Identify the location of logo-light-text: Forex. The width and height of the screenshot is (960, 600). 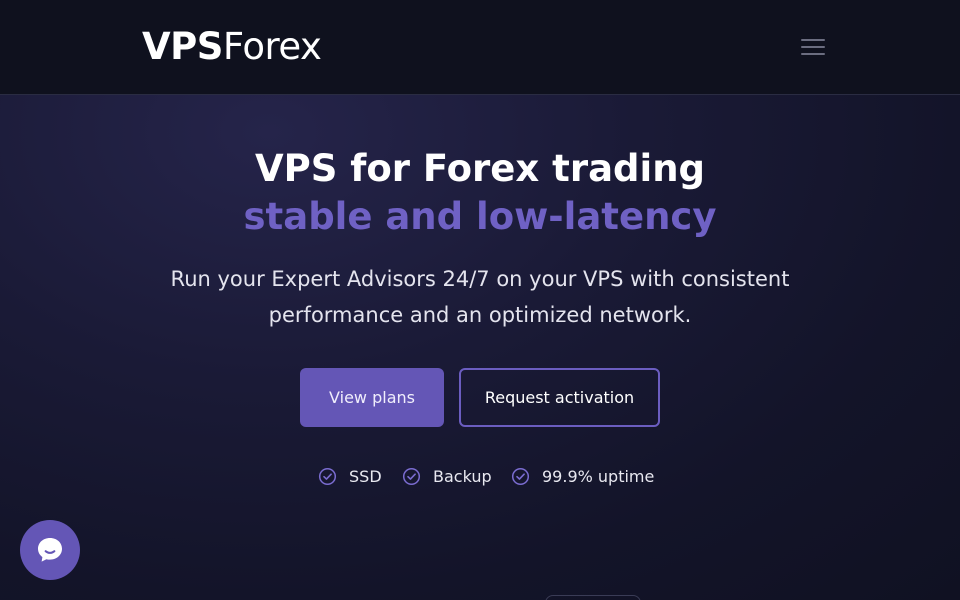
(272, 46).